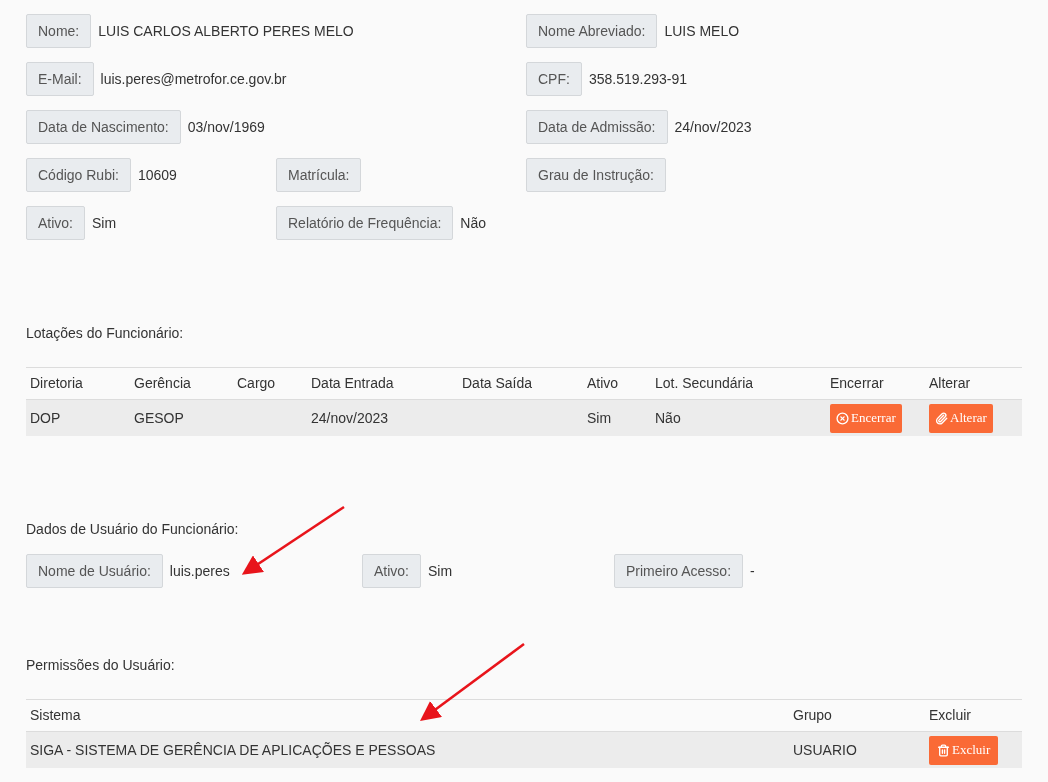 The height and width of the screenshot is (782, 1048). Describe the element at coordinates (752, 571) in the screenshot. I see `field-value: -` at that location.